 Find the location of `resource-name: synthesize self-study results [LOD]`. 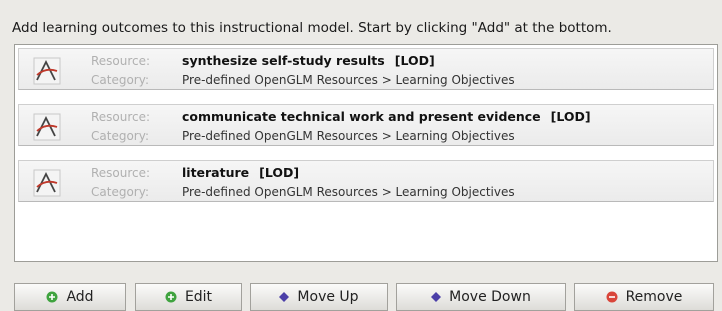

resource-name: synthesize self-study results [LOD] is located at coordinates (308, 60).